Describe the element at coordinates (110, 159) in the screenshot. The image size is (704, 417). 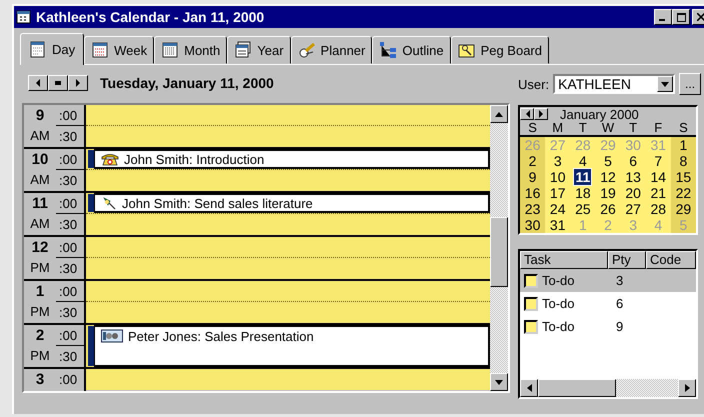
I see `phone-icon` at that location.